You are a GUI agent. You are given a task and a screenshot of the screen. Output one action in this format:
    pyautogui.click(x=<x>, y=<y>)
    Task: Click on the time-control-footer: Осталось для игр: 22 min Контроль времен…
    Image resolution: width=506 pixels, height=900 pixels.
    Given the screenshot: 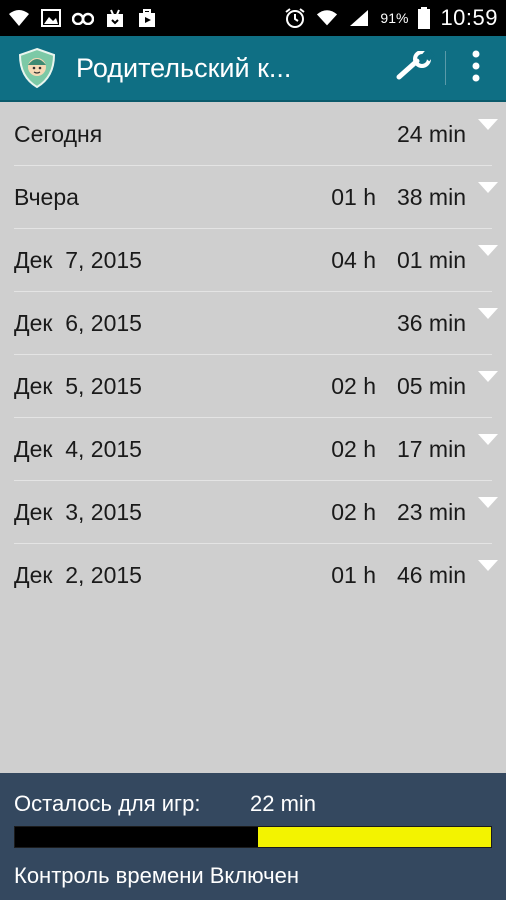 What is the action you would take?
    pyautogui.click(x=253, y=836)
    